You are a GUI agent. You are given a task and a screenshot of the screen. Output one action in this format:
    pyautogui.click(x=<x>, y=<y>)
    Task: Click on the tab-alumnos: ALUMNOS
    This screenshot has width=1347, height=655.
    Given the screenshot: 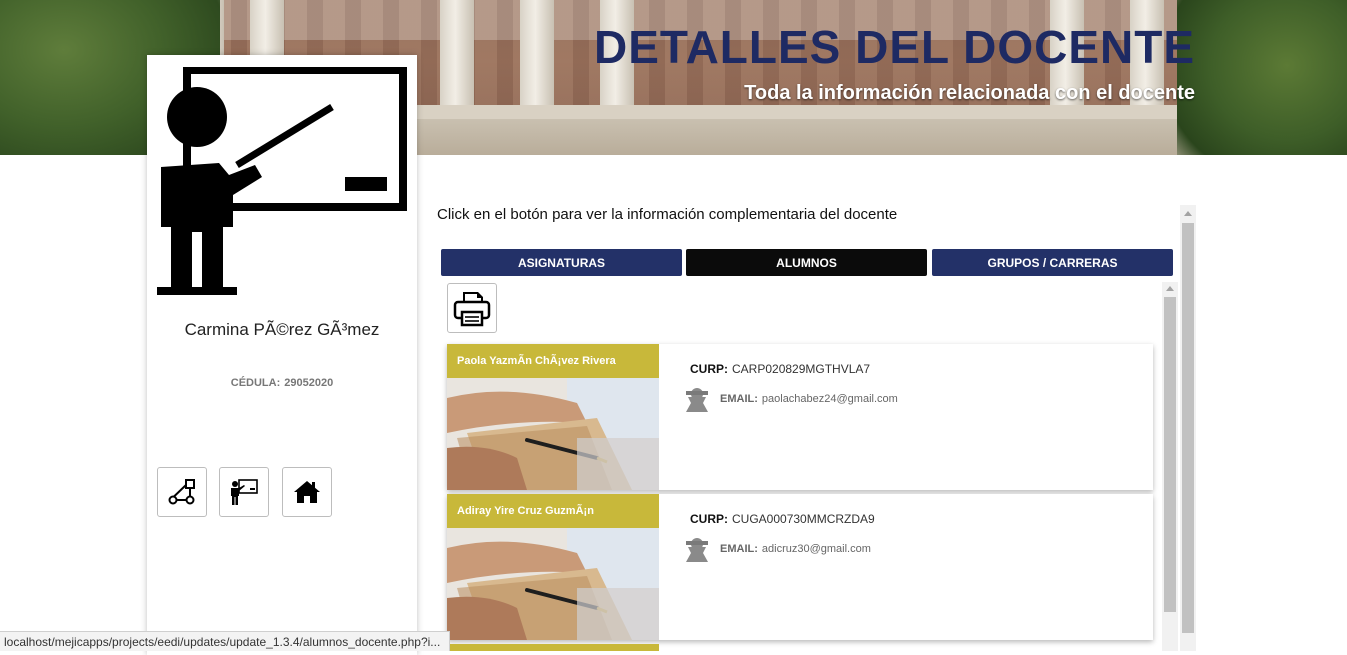 What is the action you would take?
    pyautogui.click(x=806, y=262)
    